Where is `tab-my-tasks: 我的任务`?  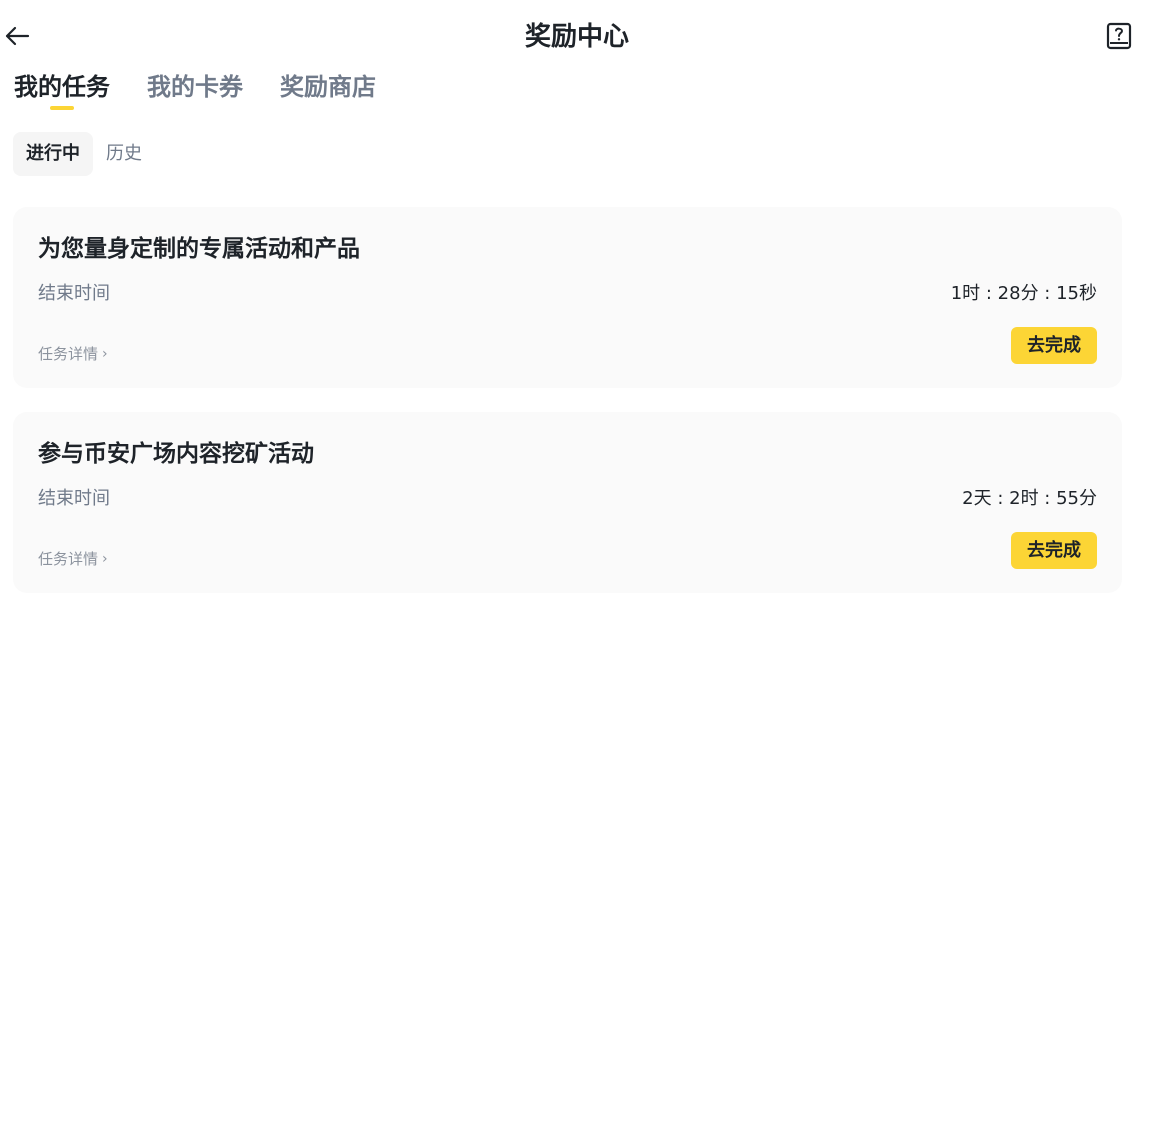
tab-my-tasks: 我的任务 is located at coordinates (62, 93).